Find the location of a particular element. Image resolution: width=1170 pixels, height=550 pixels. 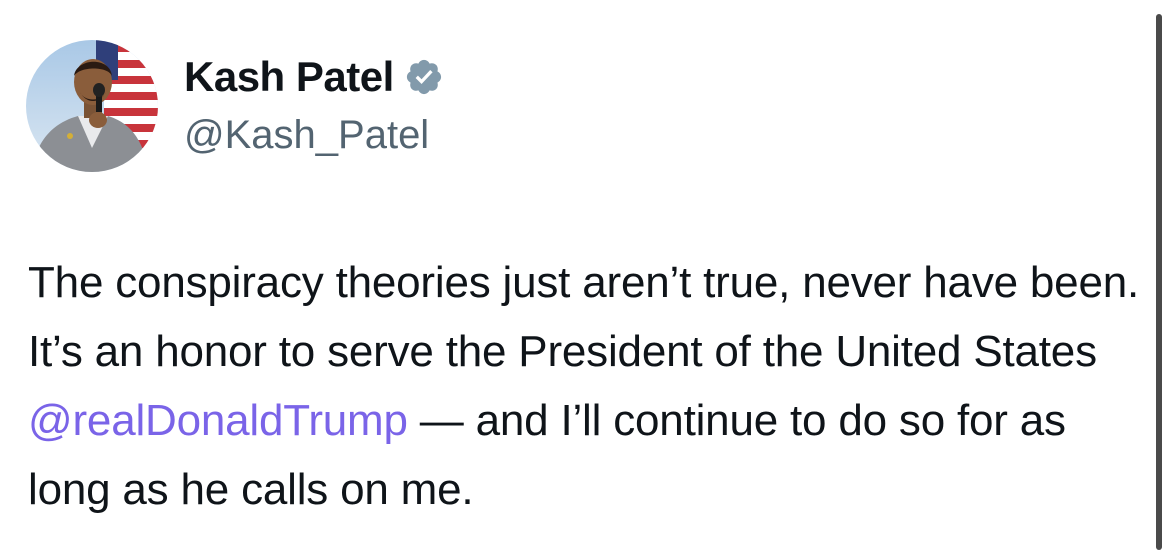

author-handle: @Kash_Patel is located at coordinates (314, 135).